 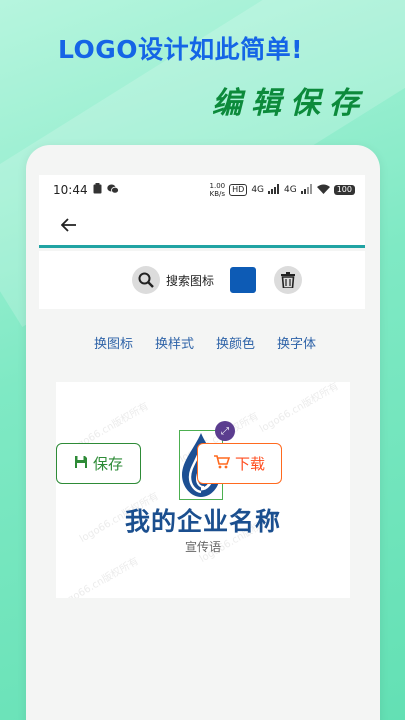 What do you see at coordinates (203, 520) in the screenshot?
I see `company-name-text: 我的企业名称` at bounding box center [203, 520].